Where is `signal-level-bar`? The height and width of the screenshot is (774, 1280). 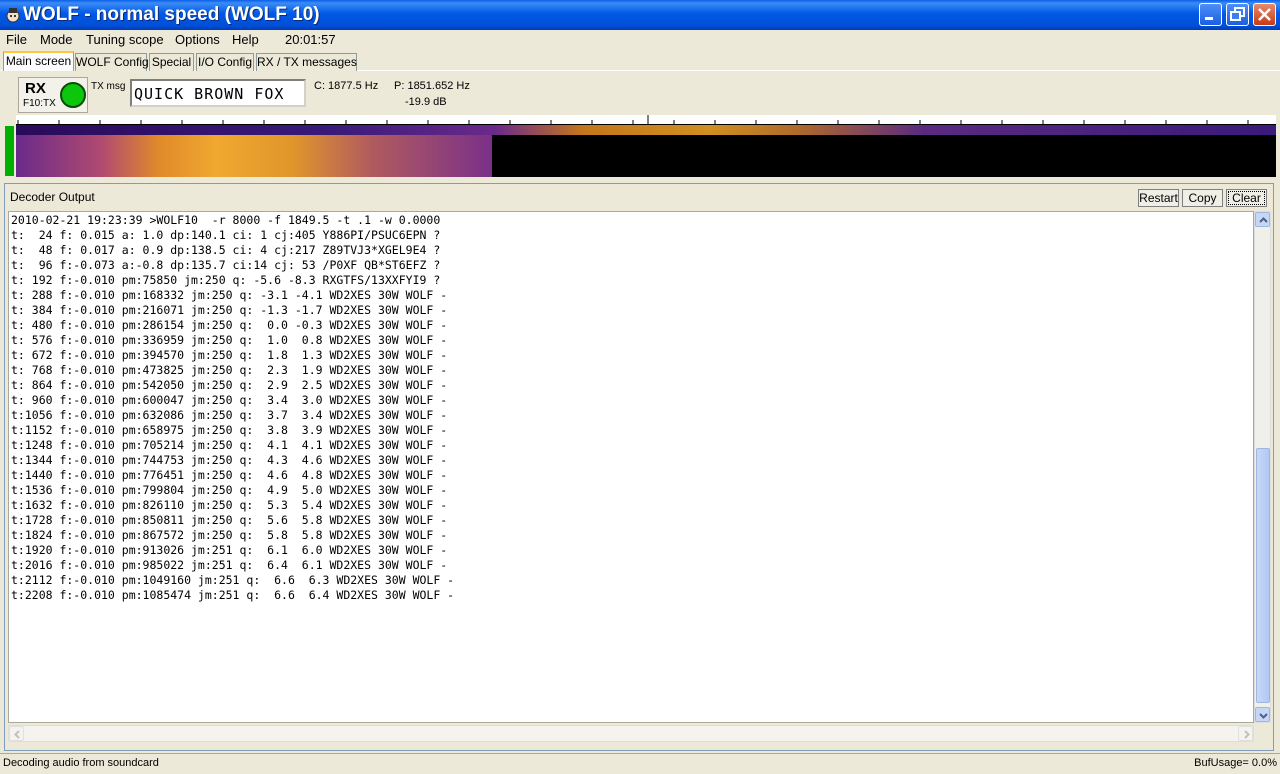
signal-level-bar is located at coordinates (9, 151).